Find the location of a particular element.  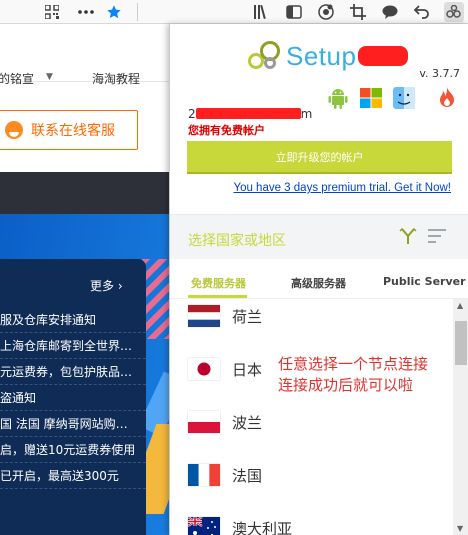

server-name: 法国 is located at coordinates (247, 475).